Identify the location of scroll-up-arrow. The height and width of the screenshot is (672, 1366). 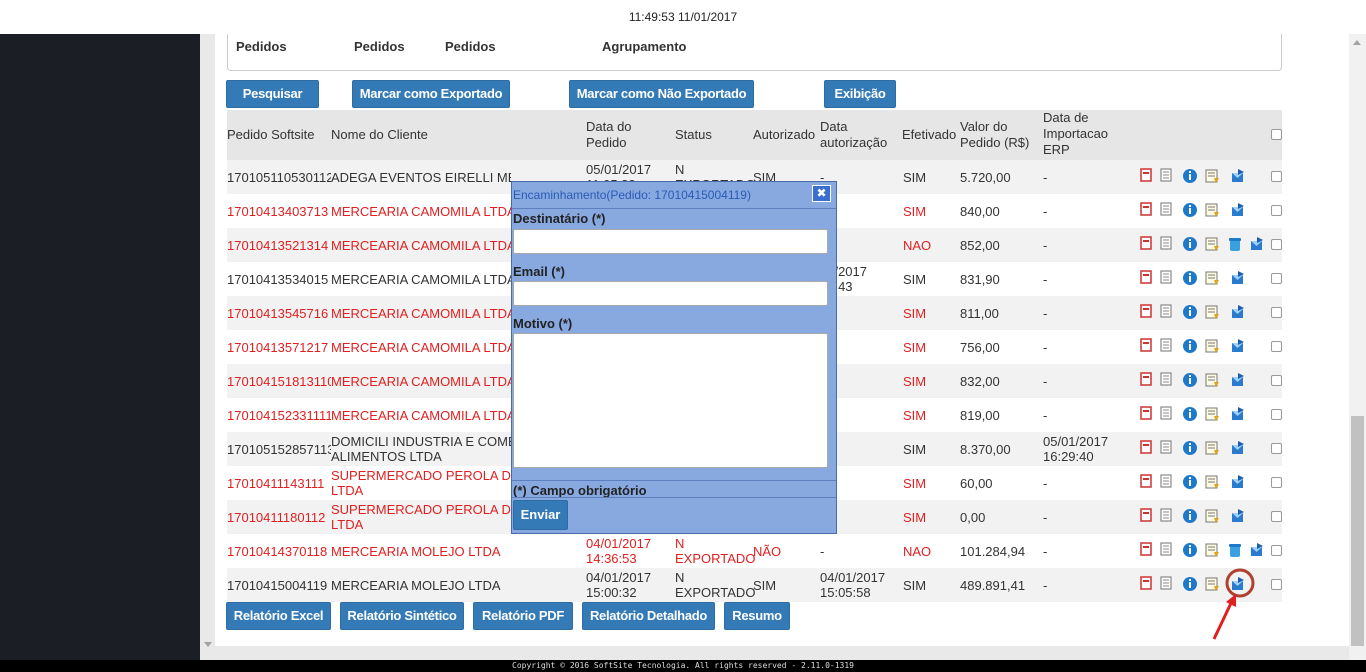
(1357, 42).